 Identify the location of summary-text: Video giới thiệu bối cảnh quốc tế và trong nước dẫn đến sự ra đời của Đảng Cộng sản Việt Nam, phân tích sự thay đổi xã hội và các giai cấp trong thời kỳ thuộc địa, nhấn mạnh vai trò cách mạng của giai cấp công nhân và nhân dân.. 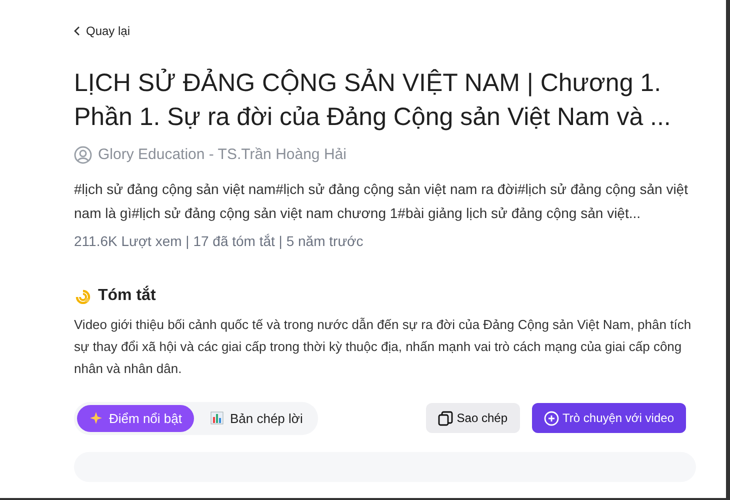
(383, 347).